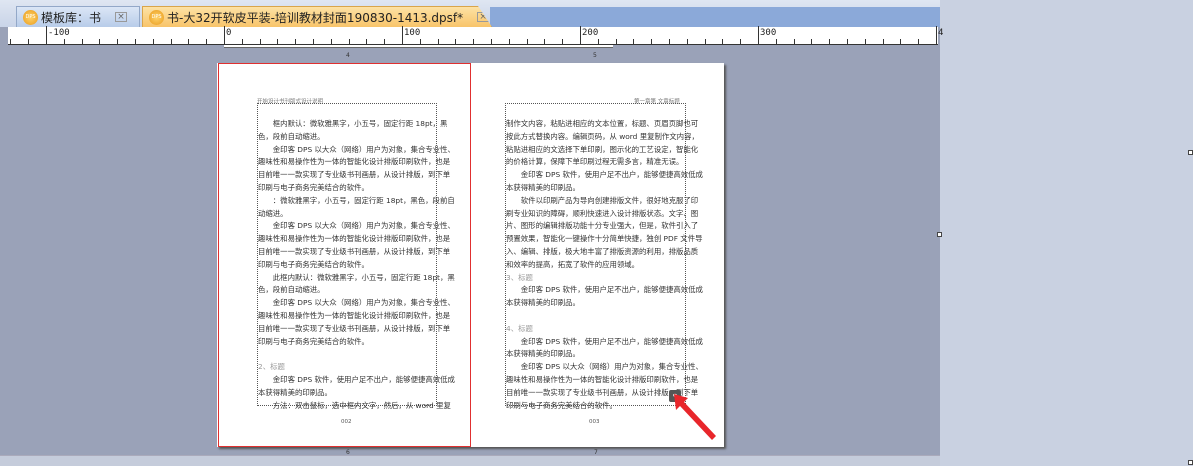 The height and width of the screenshot is (466, 1193). I want to click on horizontal-scrollbar, so click(470, 460).